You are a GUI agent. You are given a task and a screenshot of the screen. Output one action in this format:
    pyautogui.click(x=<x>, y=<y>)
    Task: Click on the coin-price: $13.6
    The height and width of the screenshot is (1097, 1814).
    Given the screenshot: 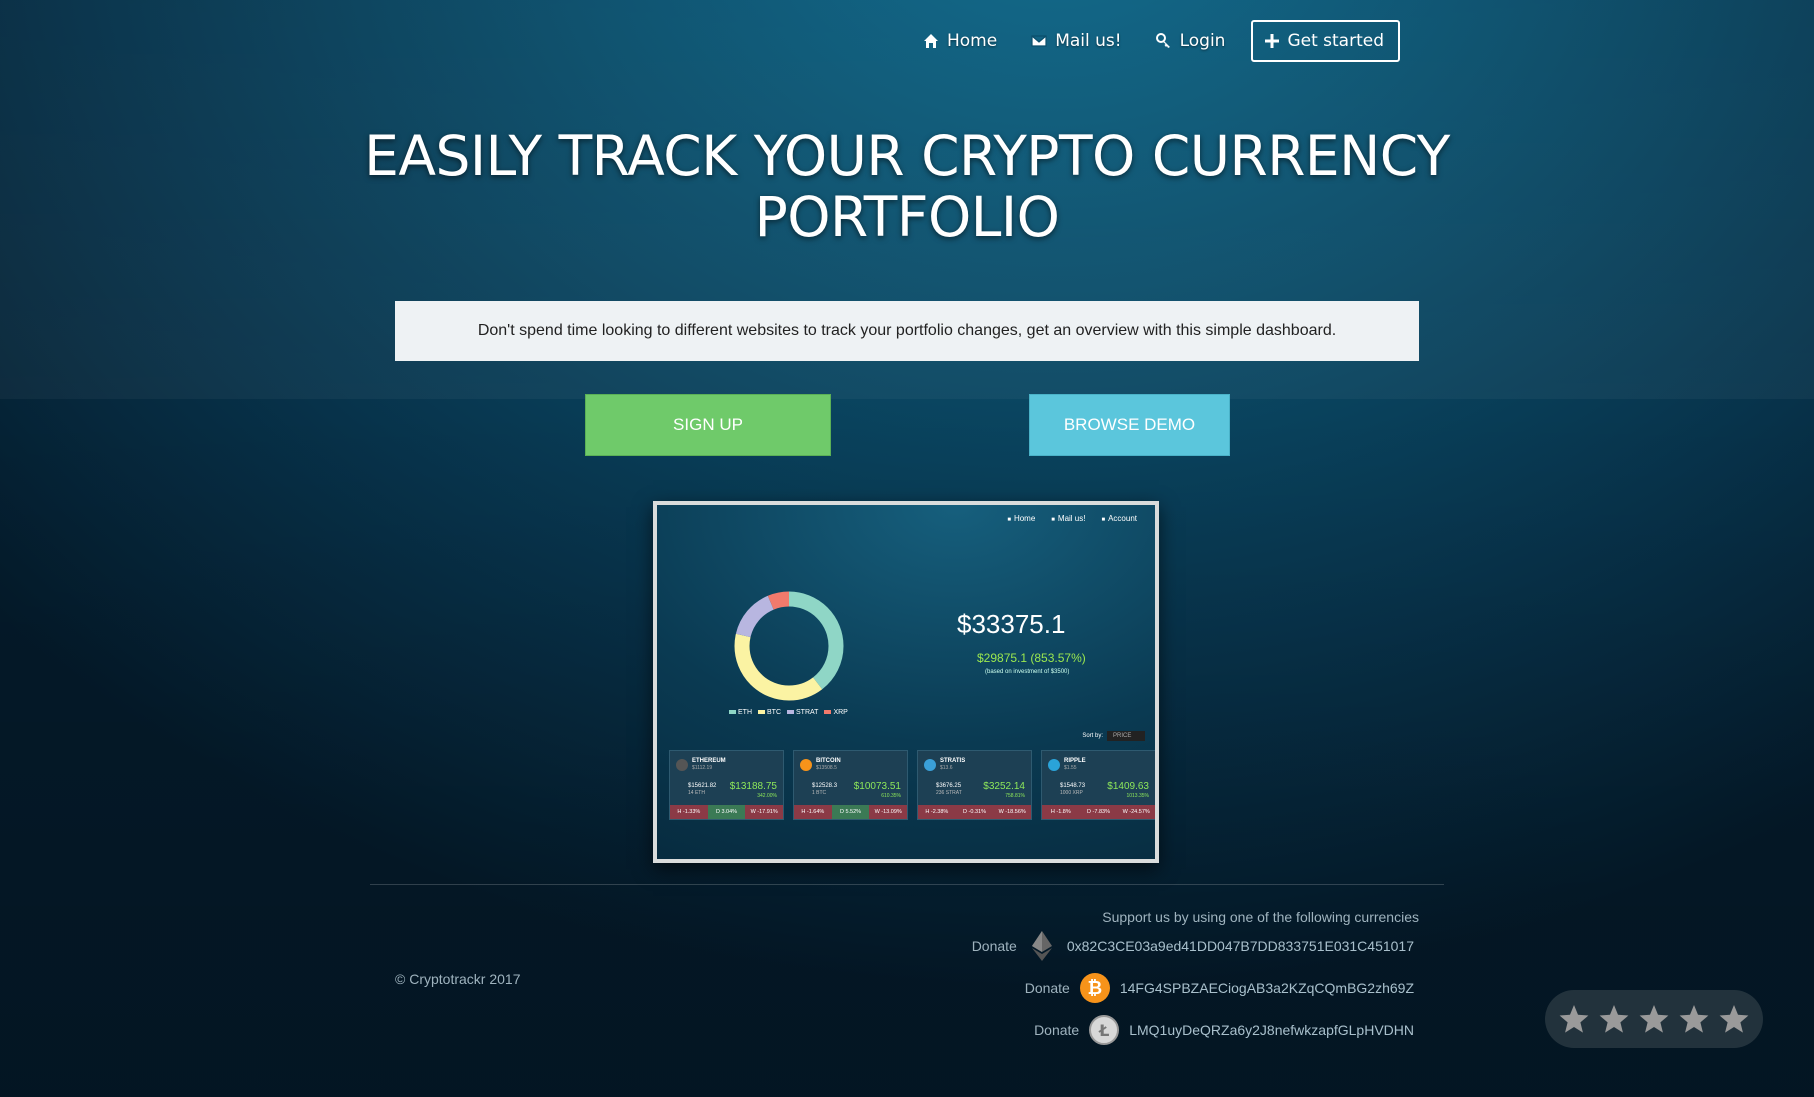 What is the action you would take?
    pyautogui.click(x=946, y=768)
    